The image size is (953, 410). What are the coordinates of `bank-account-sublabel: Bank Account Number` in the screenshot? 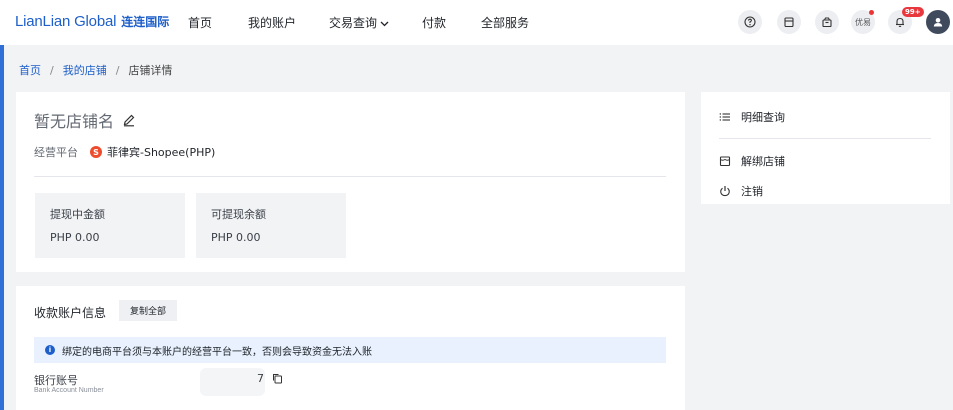 It's located at (69, 390).